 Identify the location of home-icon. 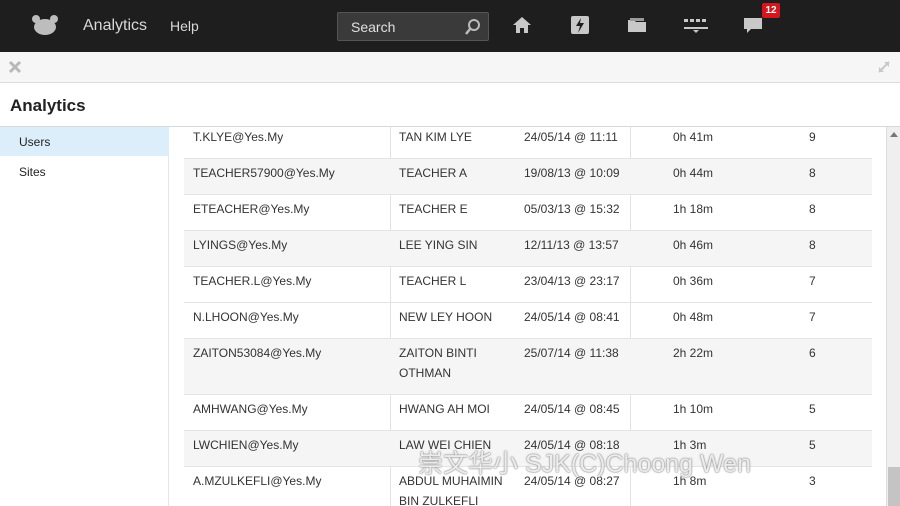
(522, 25).